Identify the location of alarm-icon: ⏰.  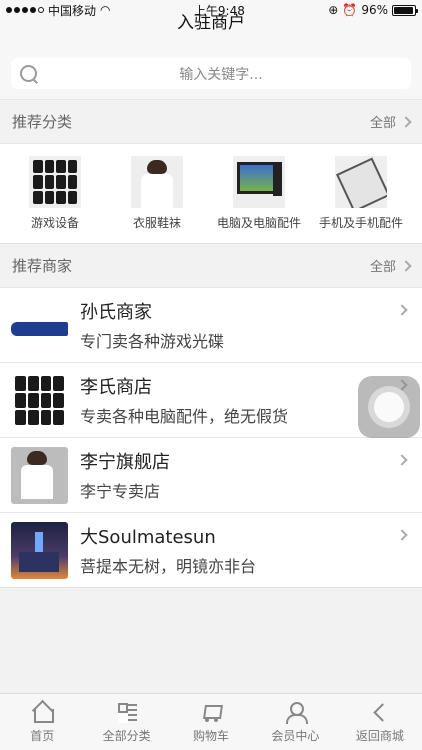
(350, 10).